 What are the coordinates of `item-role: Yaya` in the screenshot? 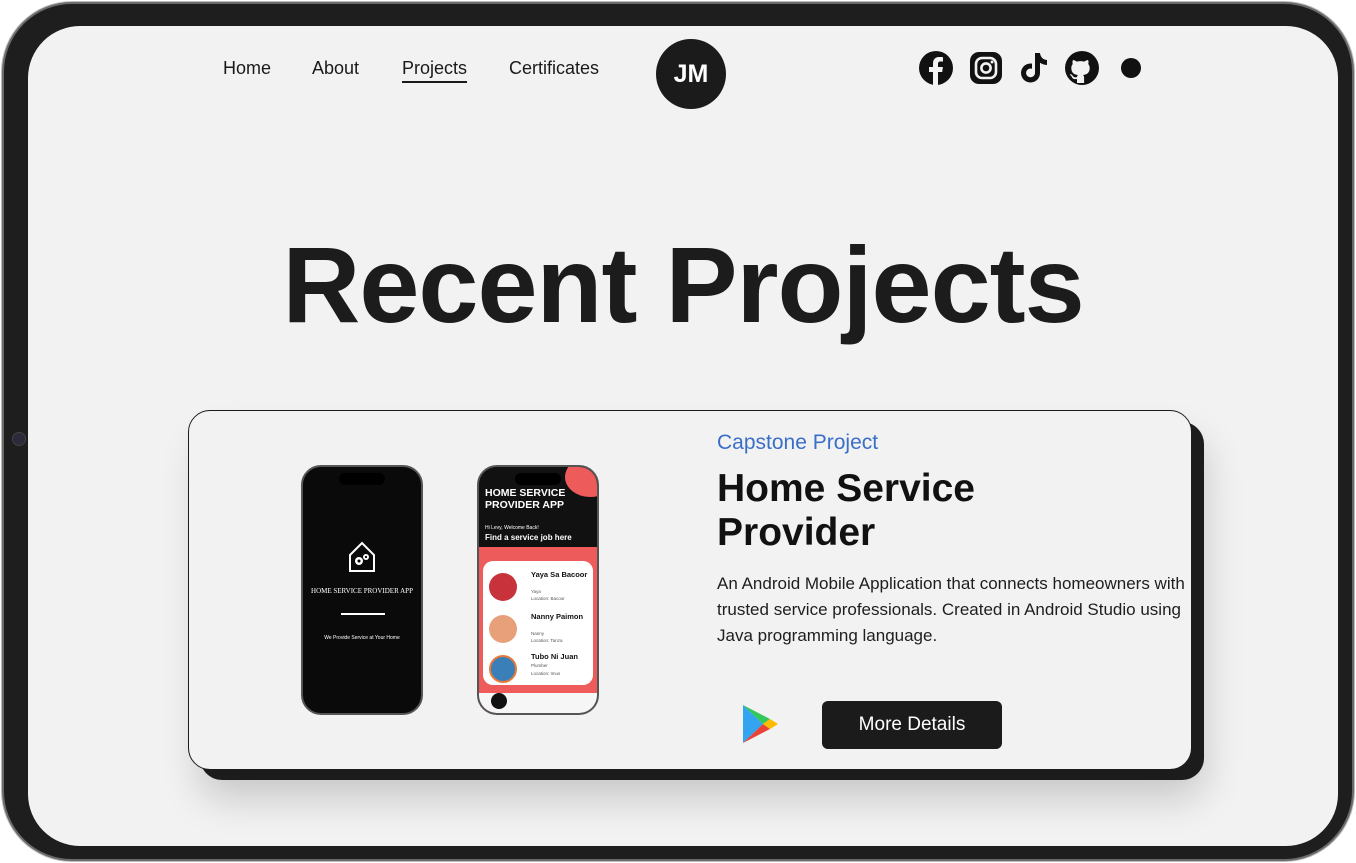 It's located at (536, 591).